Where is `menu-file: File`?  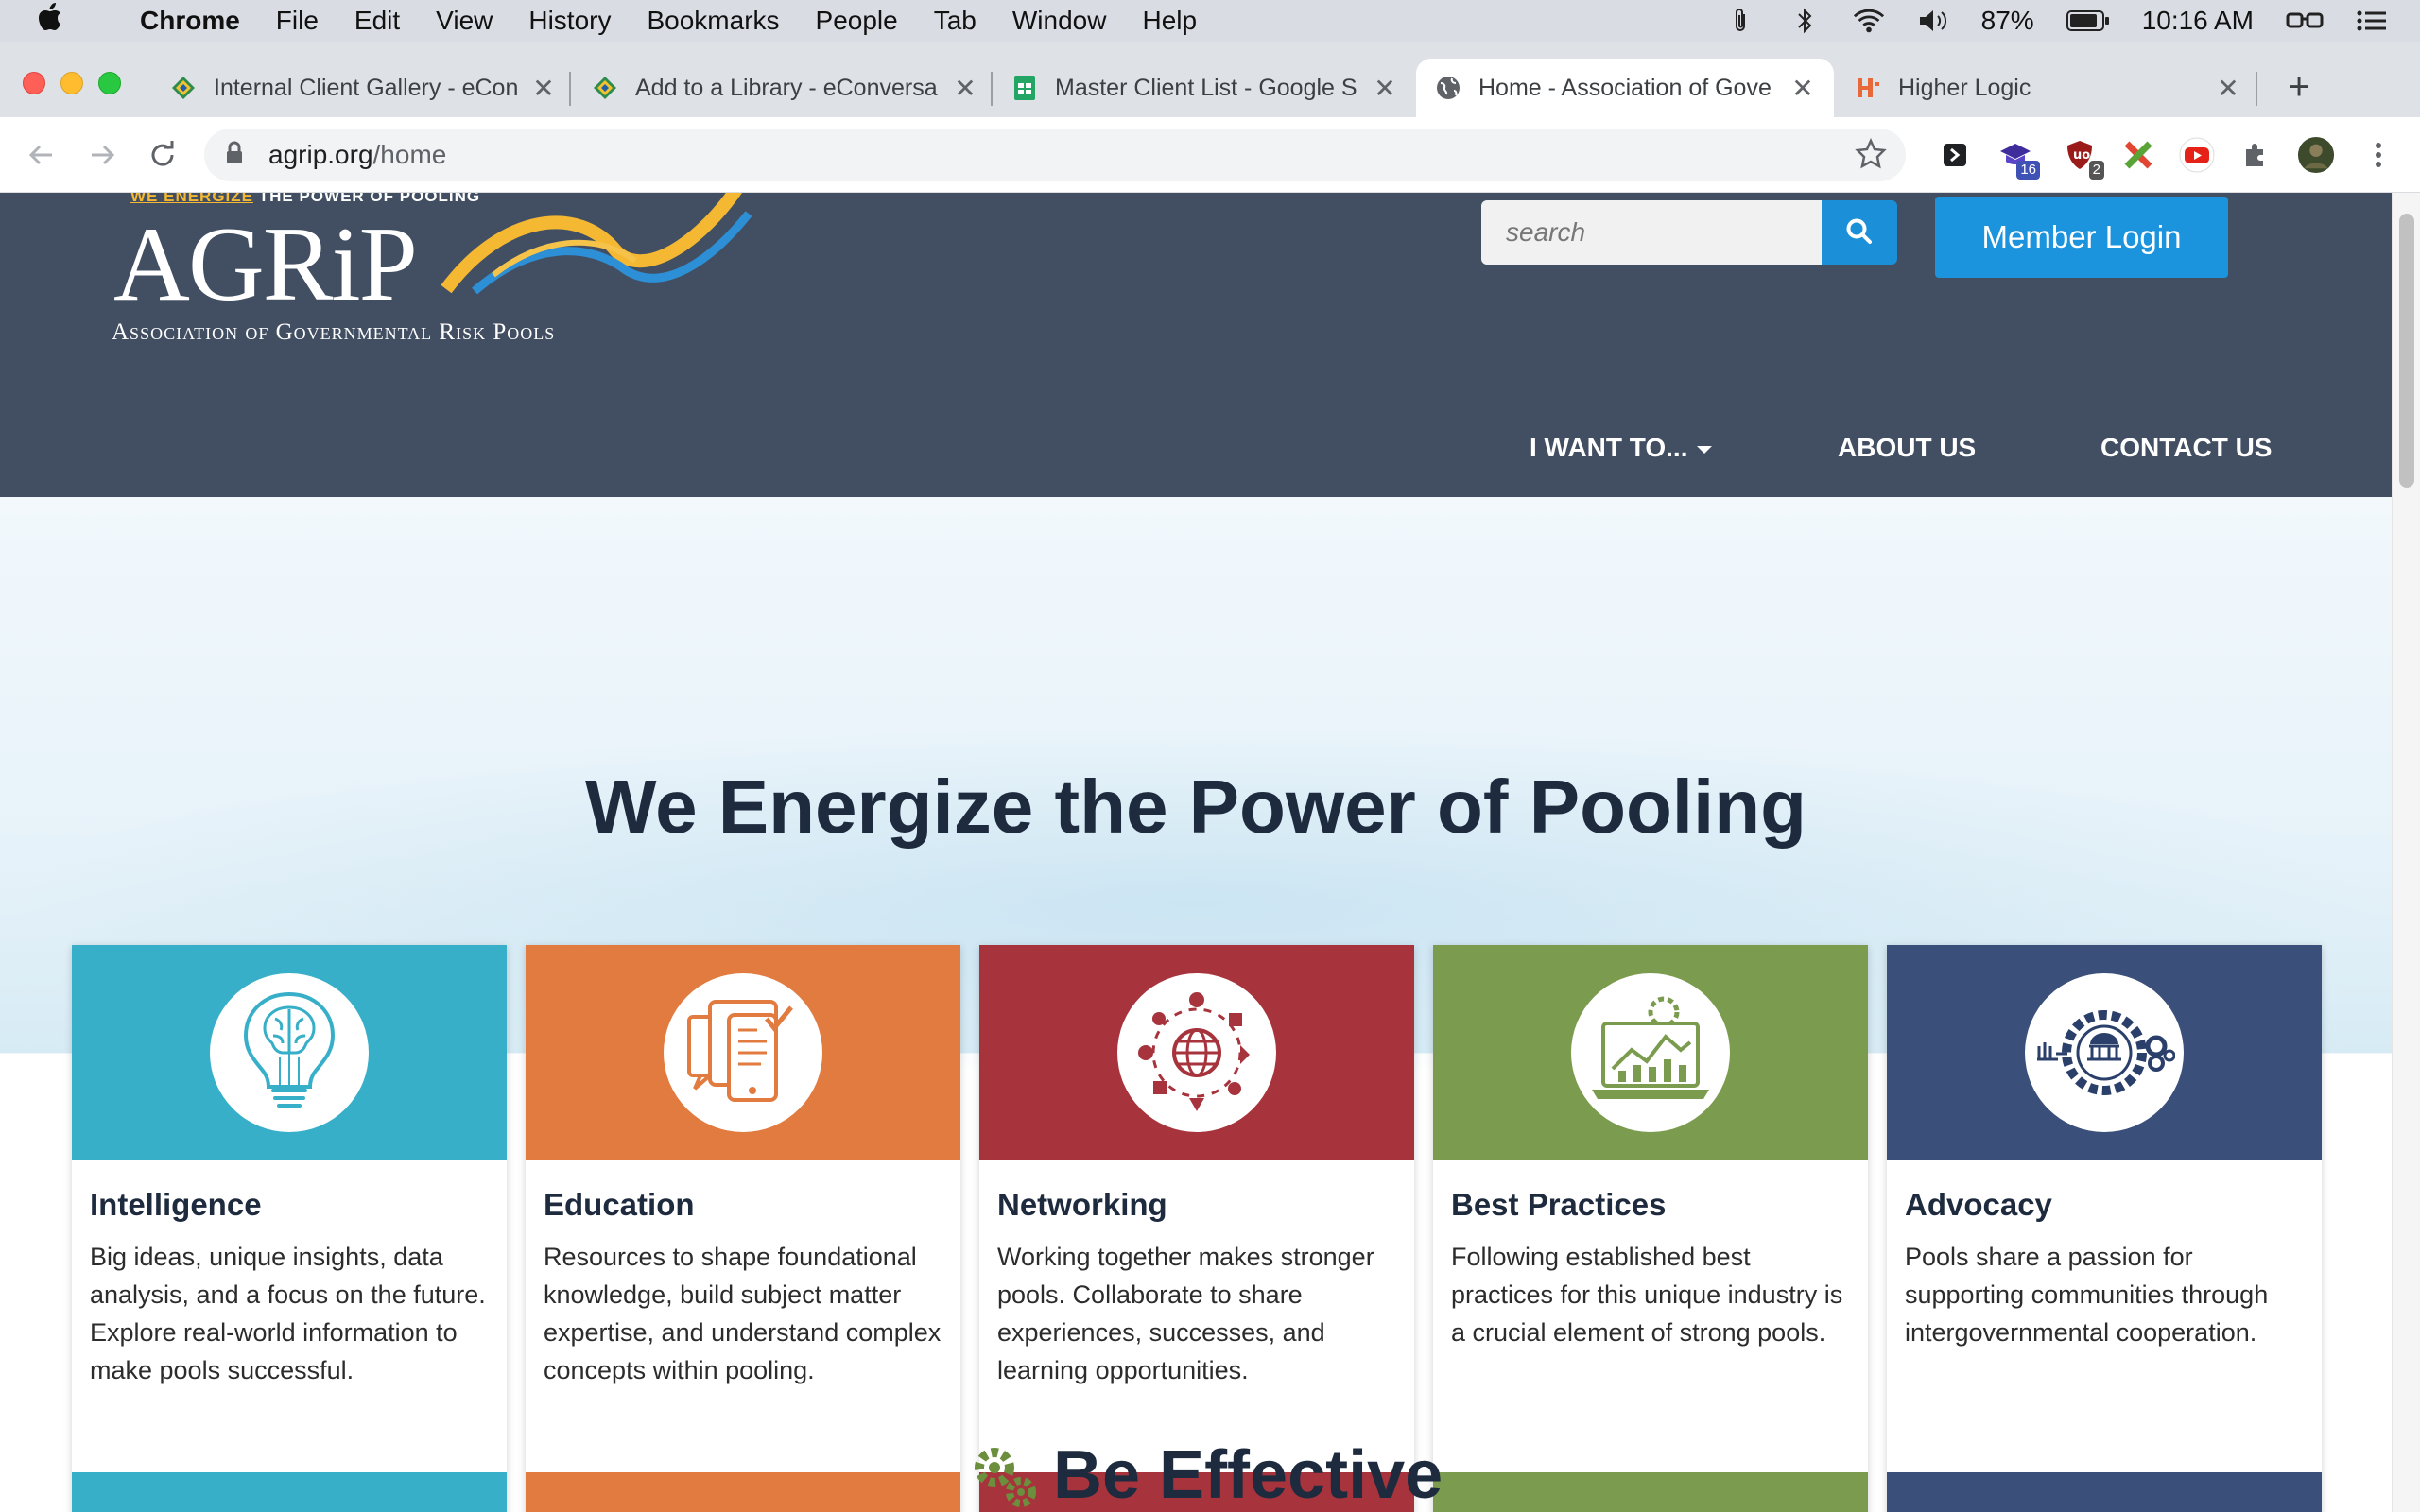 menu-file: File is located at coordinates (297, 21).